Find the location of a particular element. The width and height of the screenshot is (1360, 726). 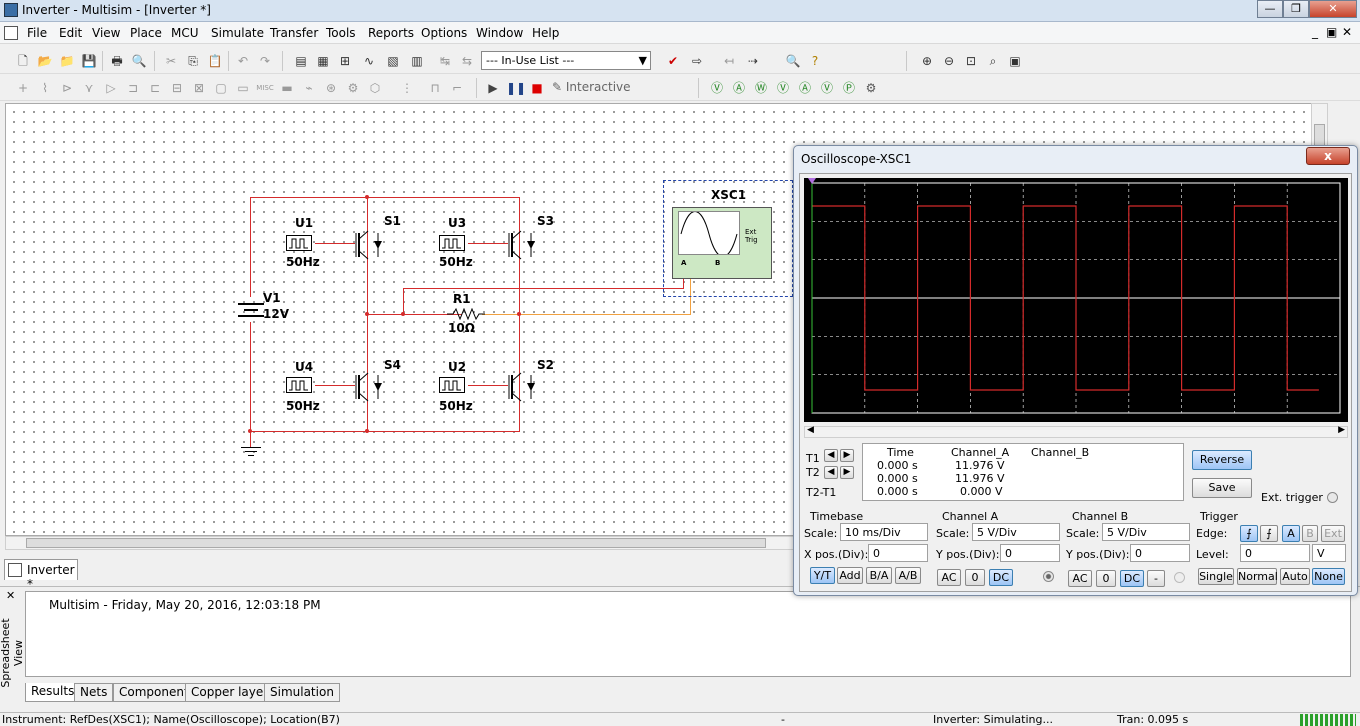

doc-minimize-button: _ is located at coordinates (1315, 32).